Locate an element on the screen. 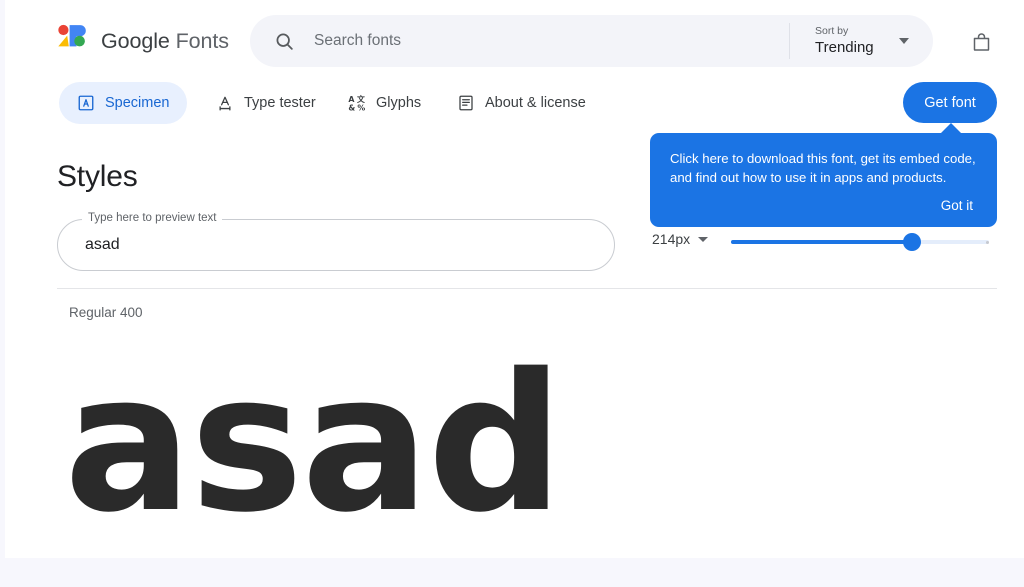 The image size is (1024, 587). tab-about-license: About & license is located at coordinates (521, 103).